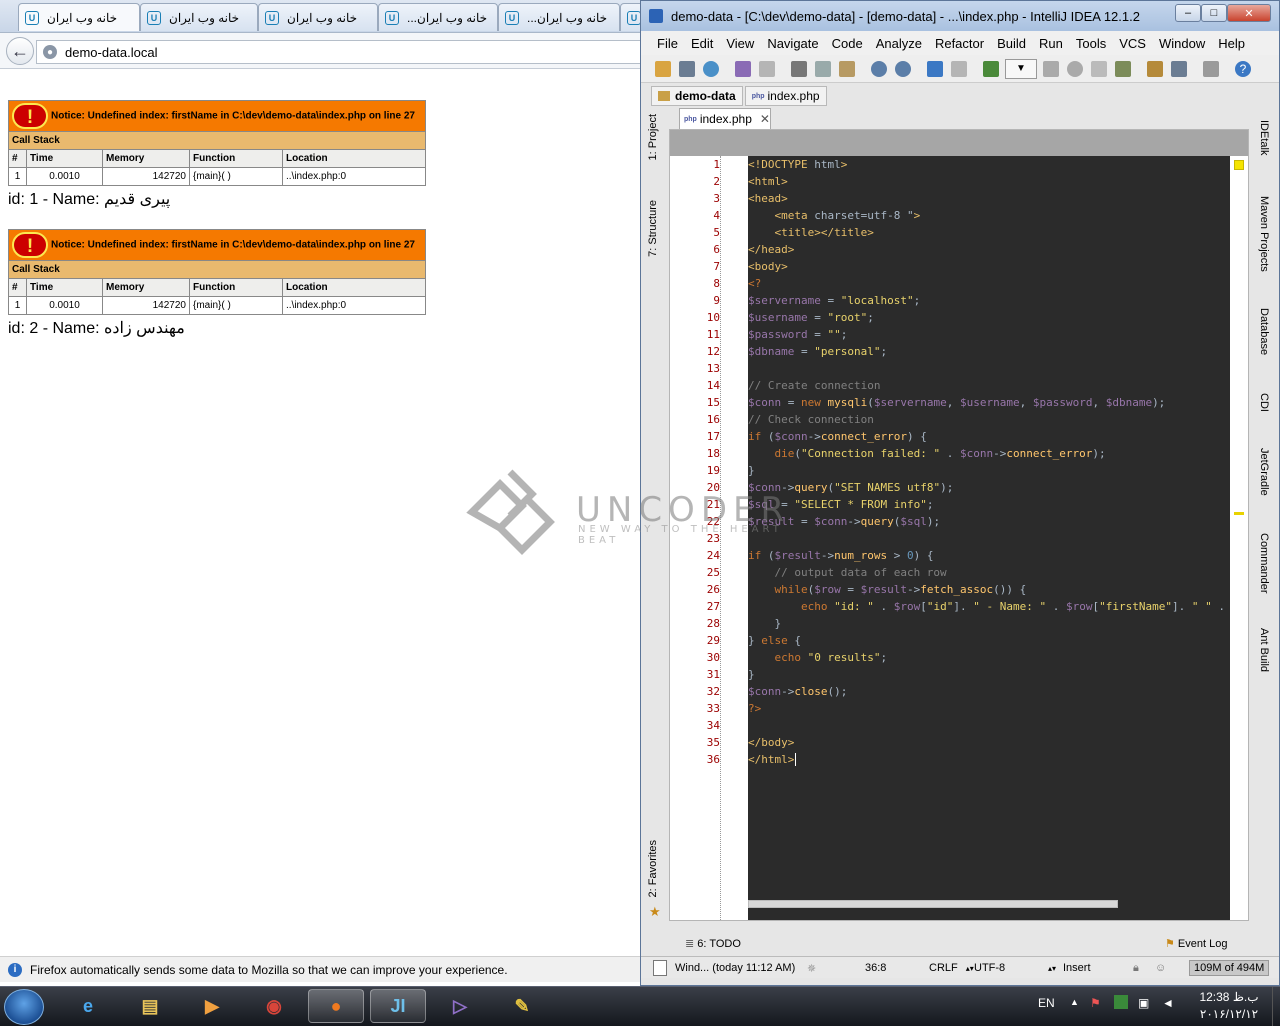 Image resolution: width=1280 pixels, height=1026 pixels. What do you see at coordinates (1077, 968) in the screenshot?
I see `insert-mode: Insert` at bounding box center [1077, 968].